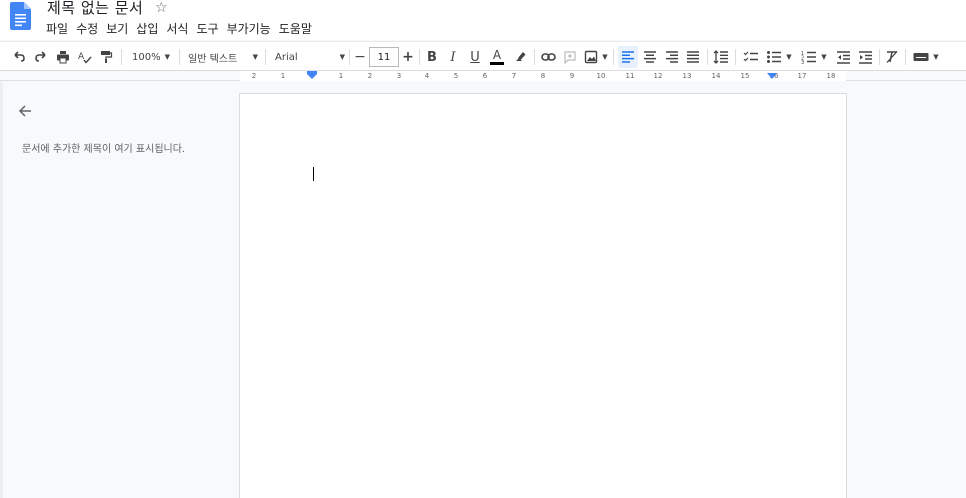 The image size is (966, 498). What do you see at coordinates (456, 76) in the screenshot?
I see `ruler-label: 5` at bounding box center [456, 76].